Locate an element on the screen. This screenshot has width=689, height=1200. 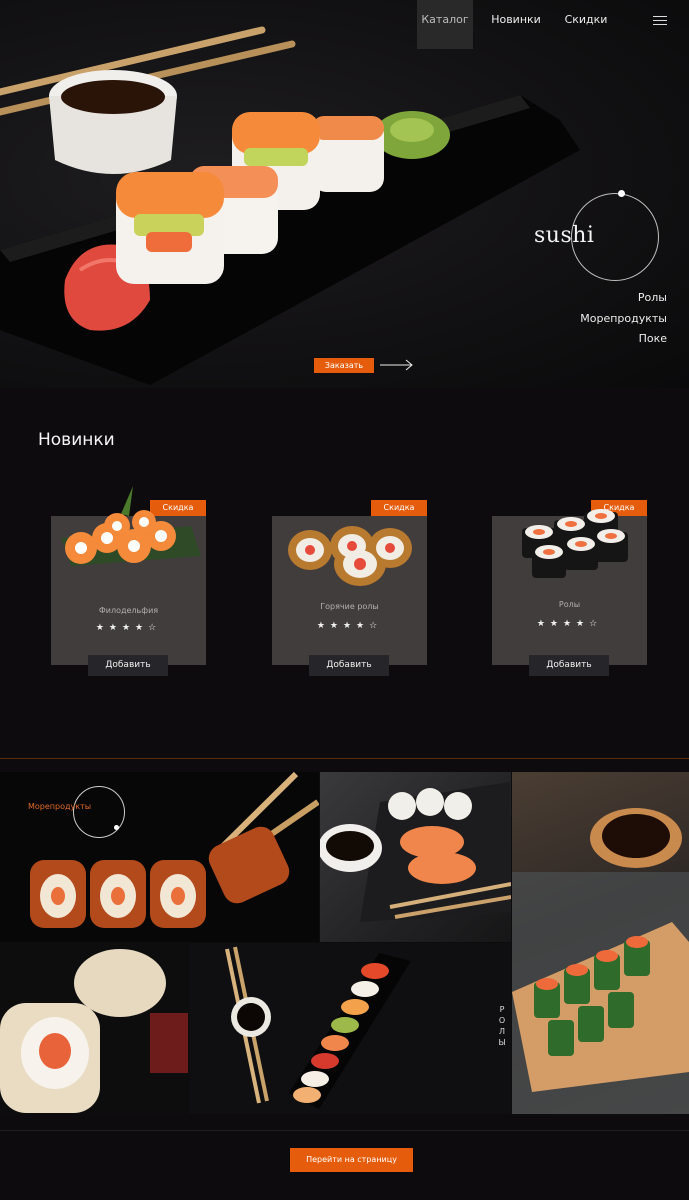
product-image-hot-rolls is located at coordinates (350, 556).